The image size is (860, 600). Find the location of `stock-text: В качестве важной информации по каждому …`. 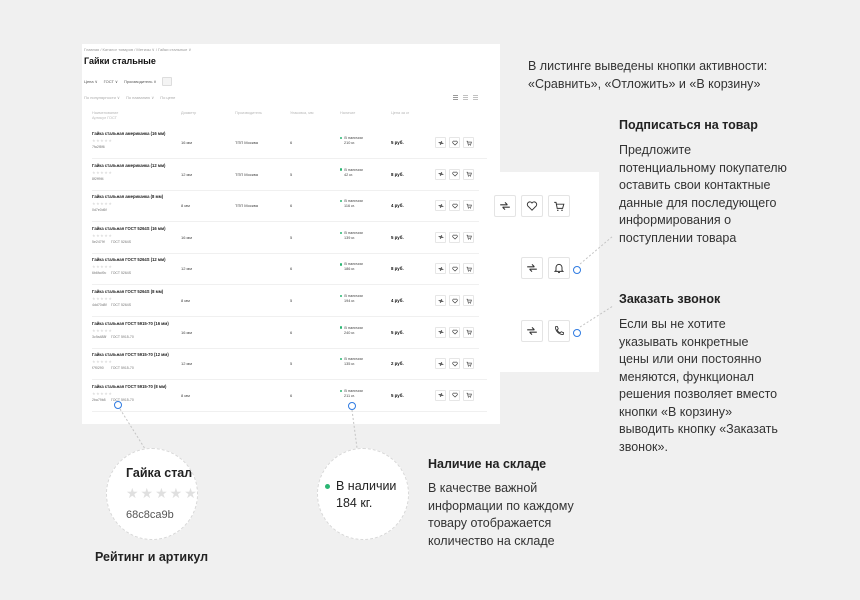

stock-text: В качестве важной информации по каждому … is located at coordinates (501, 514).